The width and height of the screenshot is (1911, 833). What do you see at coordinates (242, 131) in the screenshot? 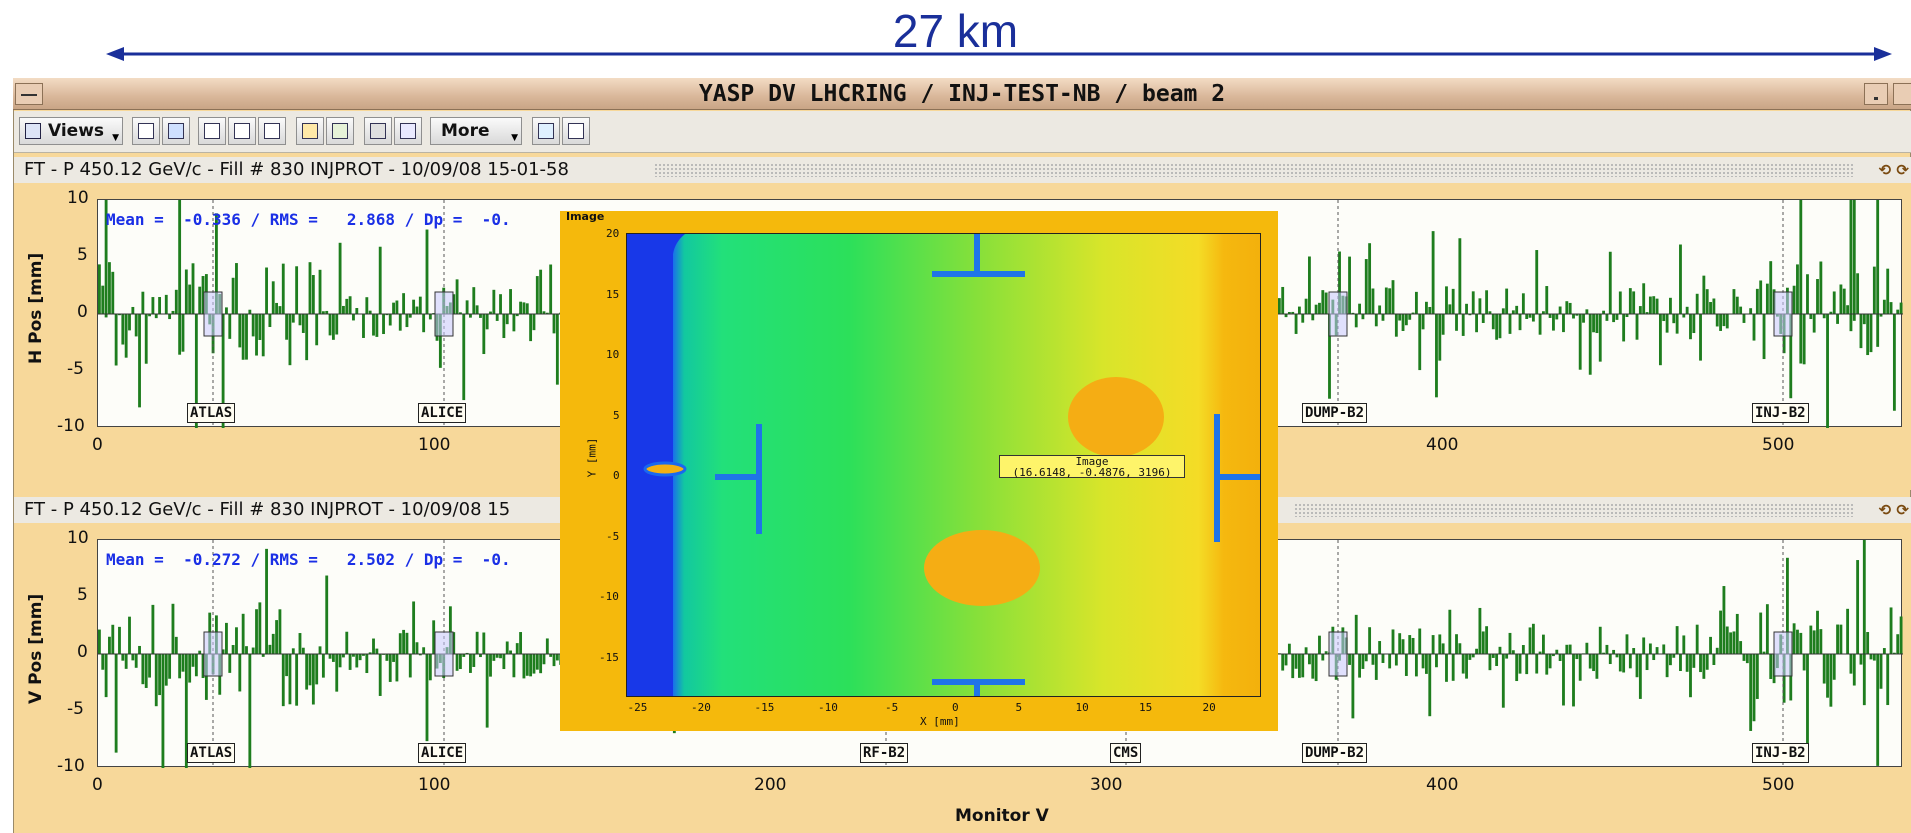
I see `rows-button` at bounding box center [242, 131].